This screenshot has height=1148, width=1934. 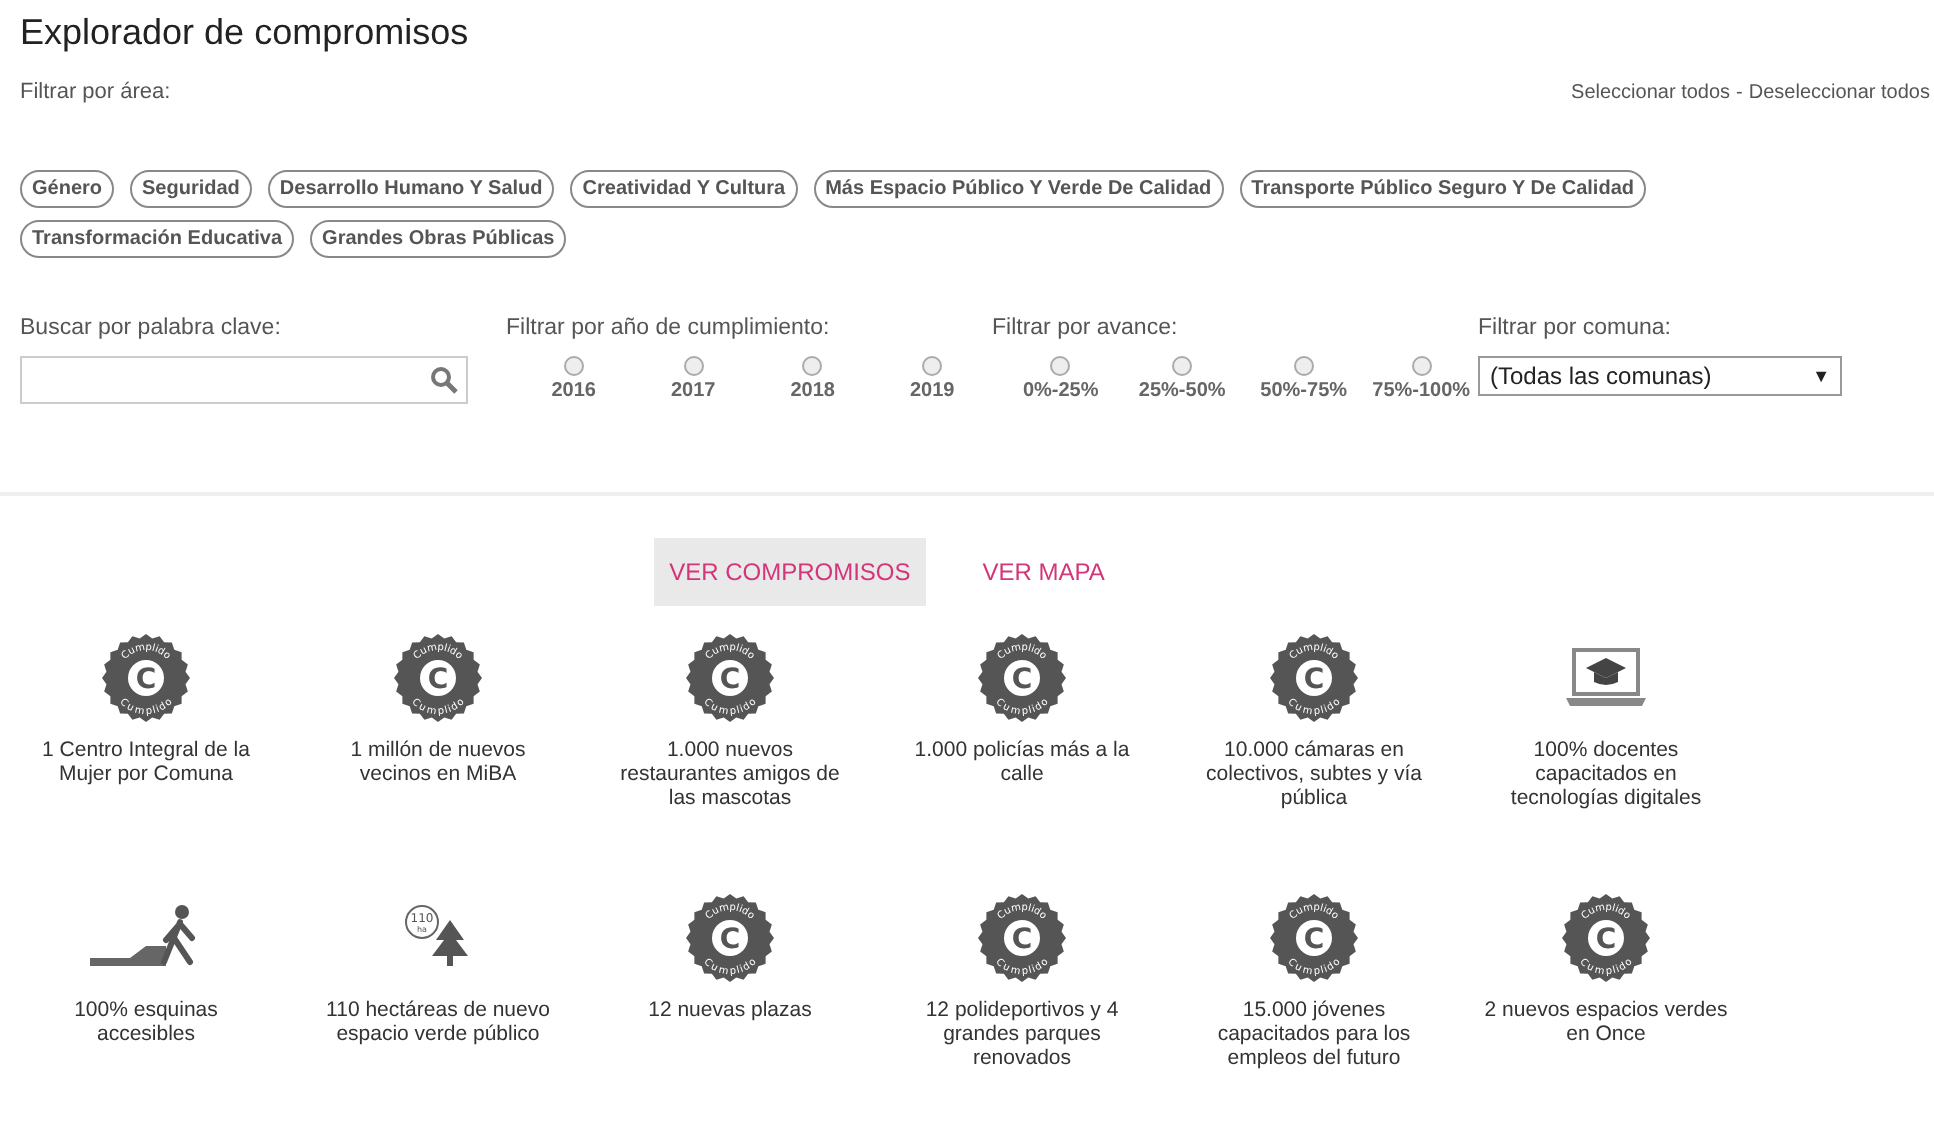 I want to click on filter-label: Filtrar por comuna:, so click(x=1576, y=328).